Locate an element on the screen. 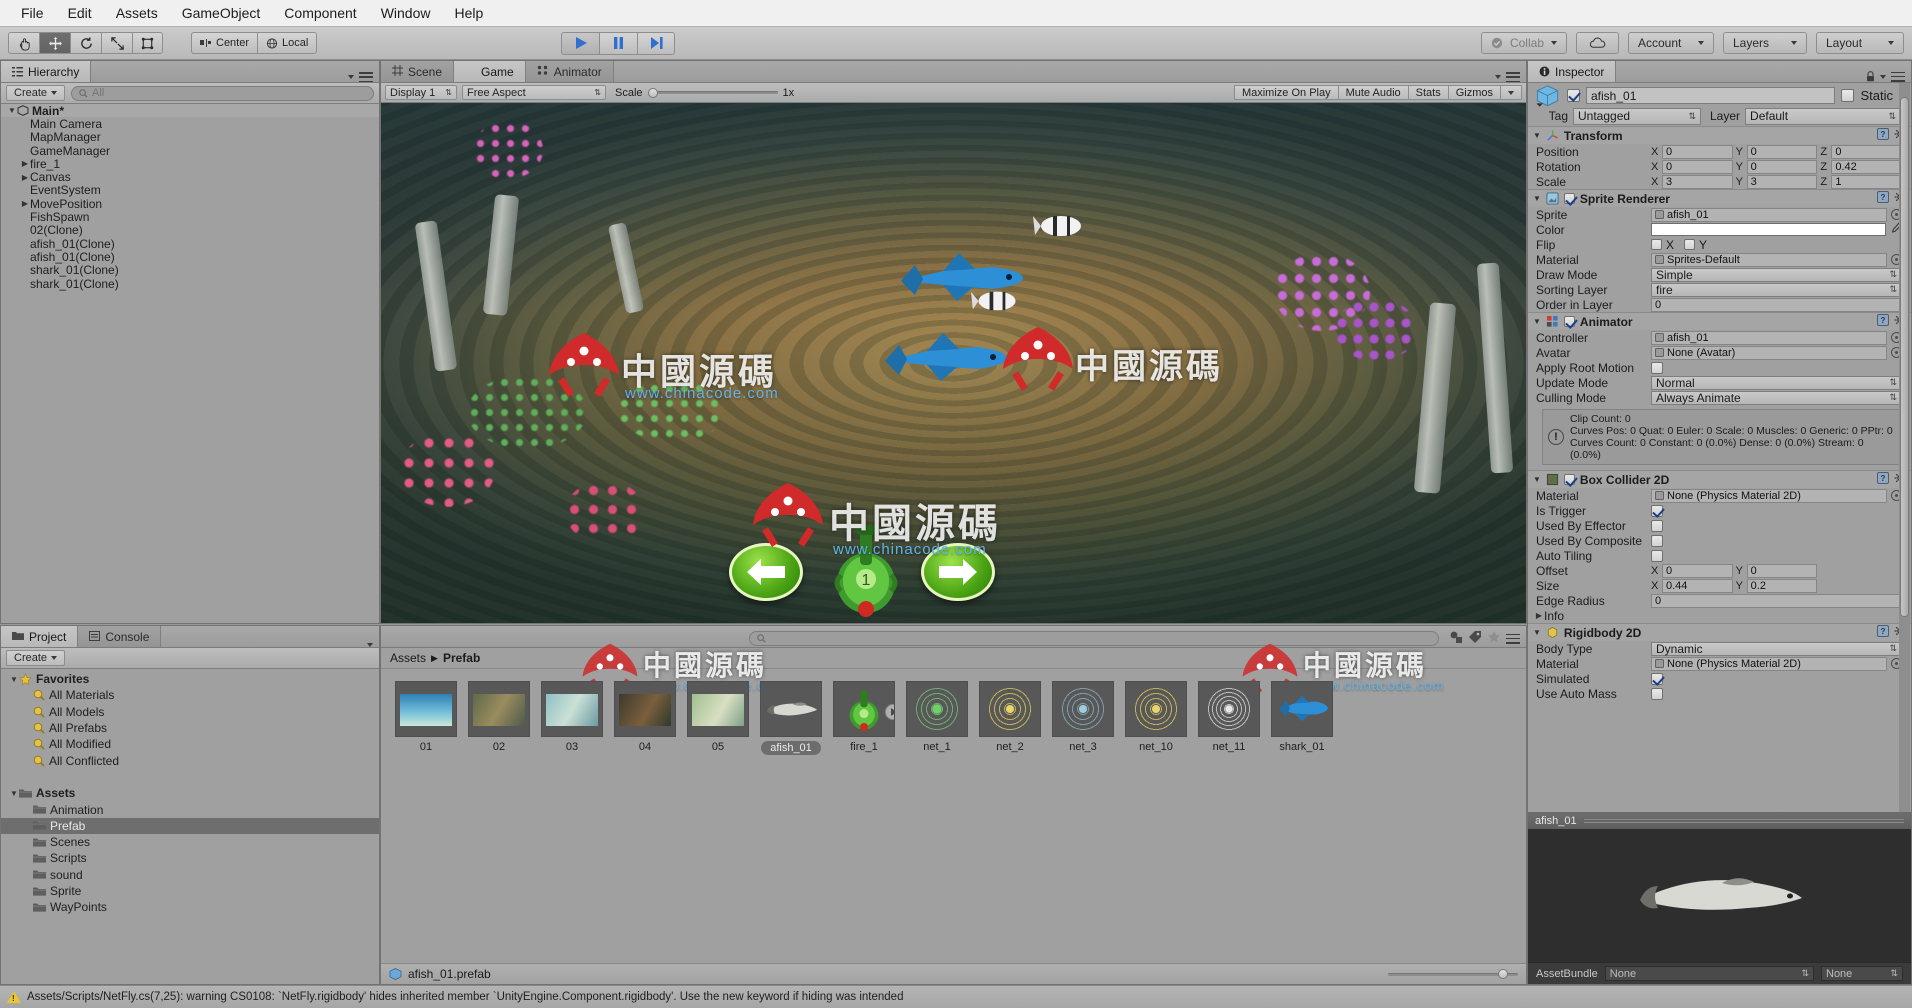 This screenshot has height=1008, width=1912. project-tree-item: ▶All Modified is located at coordinates (190, 744).